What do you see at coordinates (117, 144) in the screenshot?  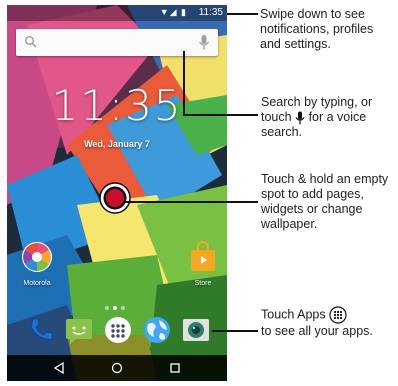 I see `date-label: Wed, January 7` at bounding box center [117, 144].